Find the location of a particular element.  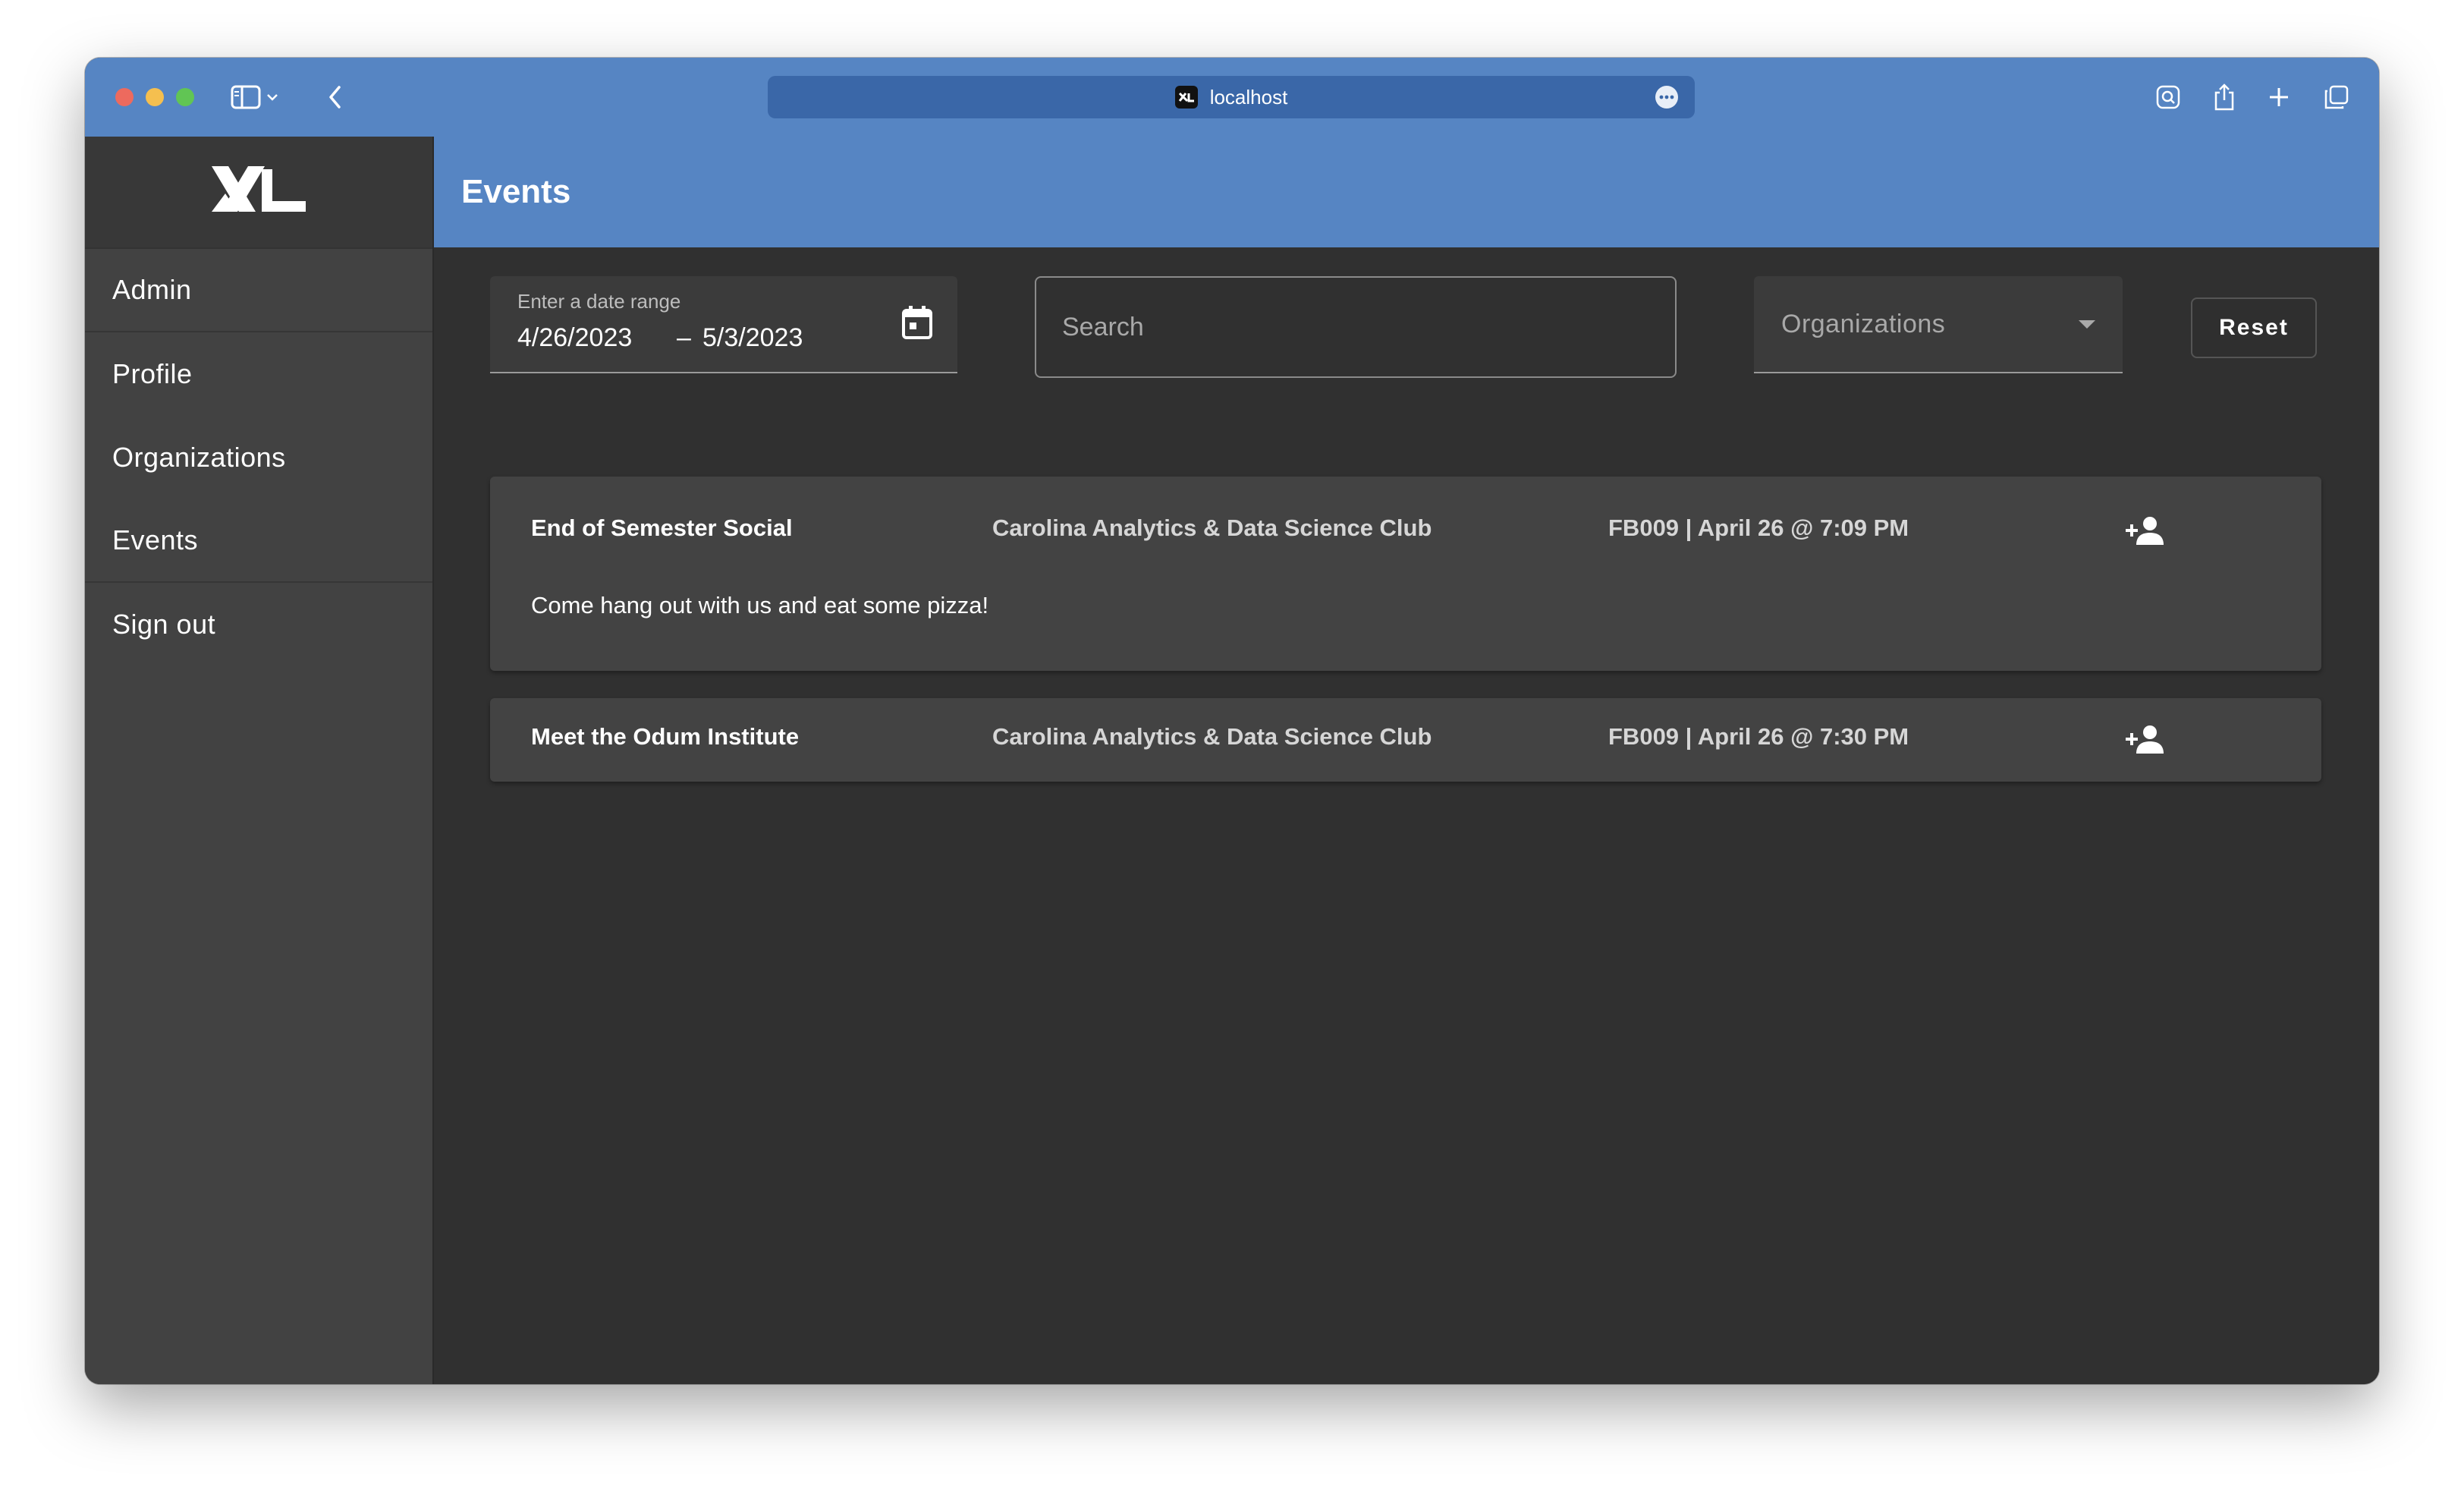

page-header: Events is located at coordinates (1406, 192).